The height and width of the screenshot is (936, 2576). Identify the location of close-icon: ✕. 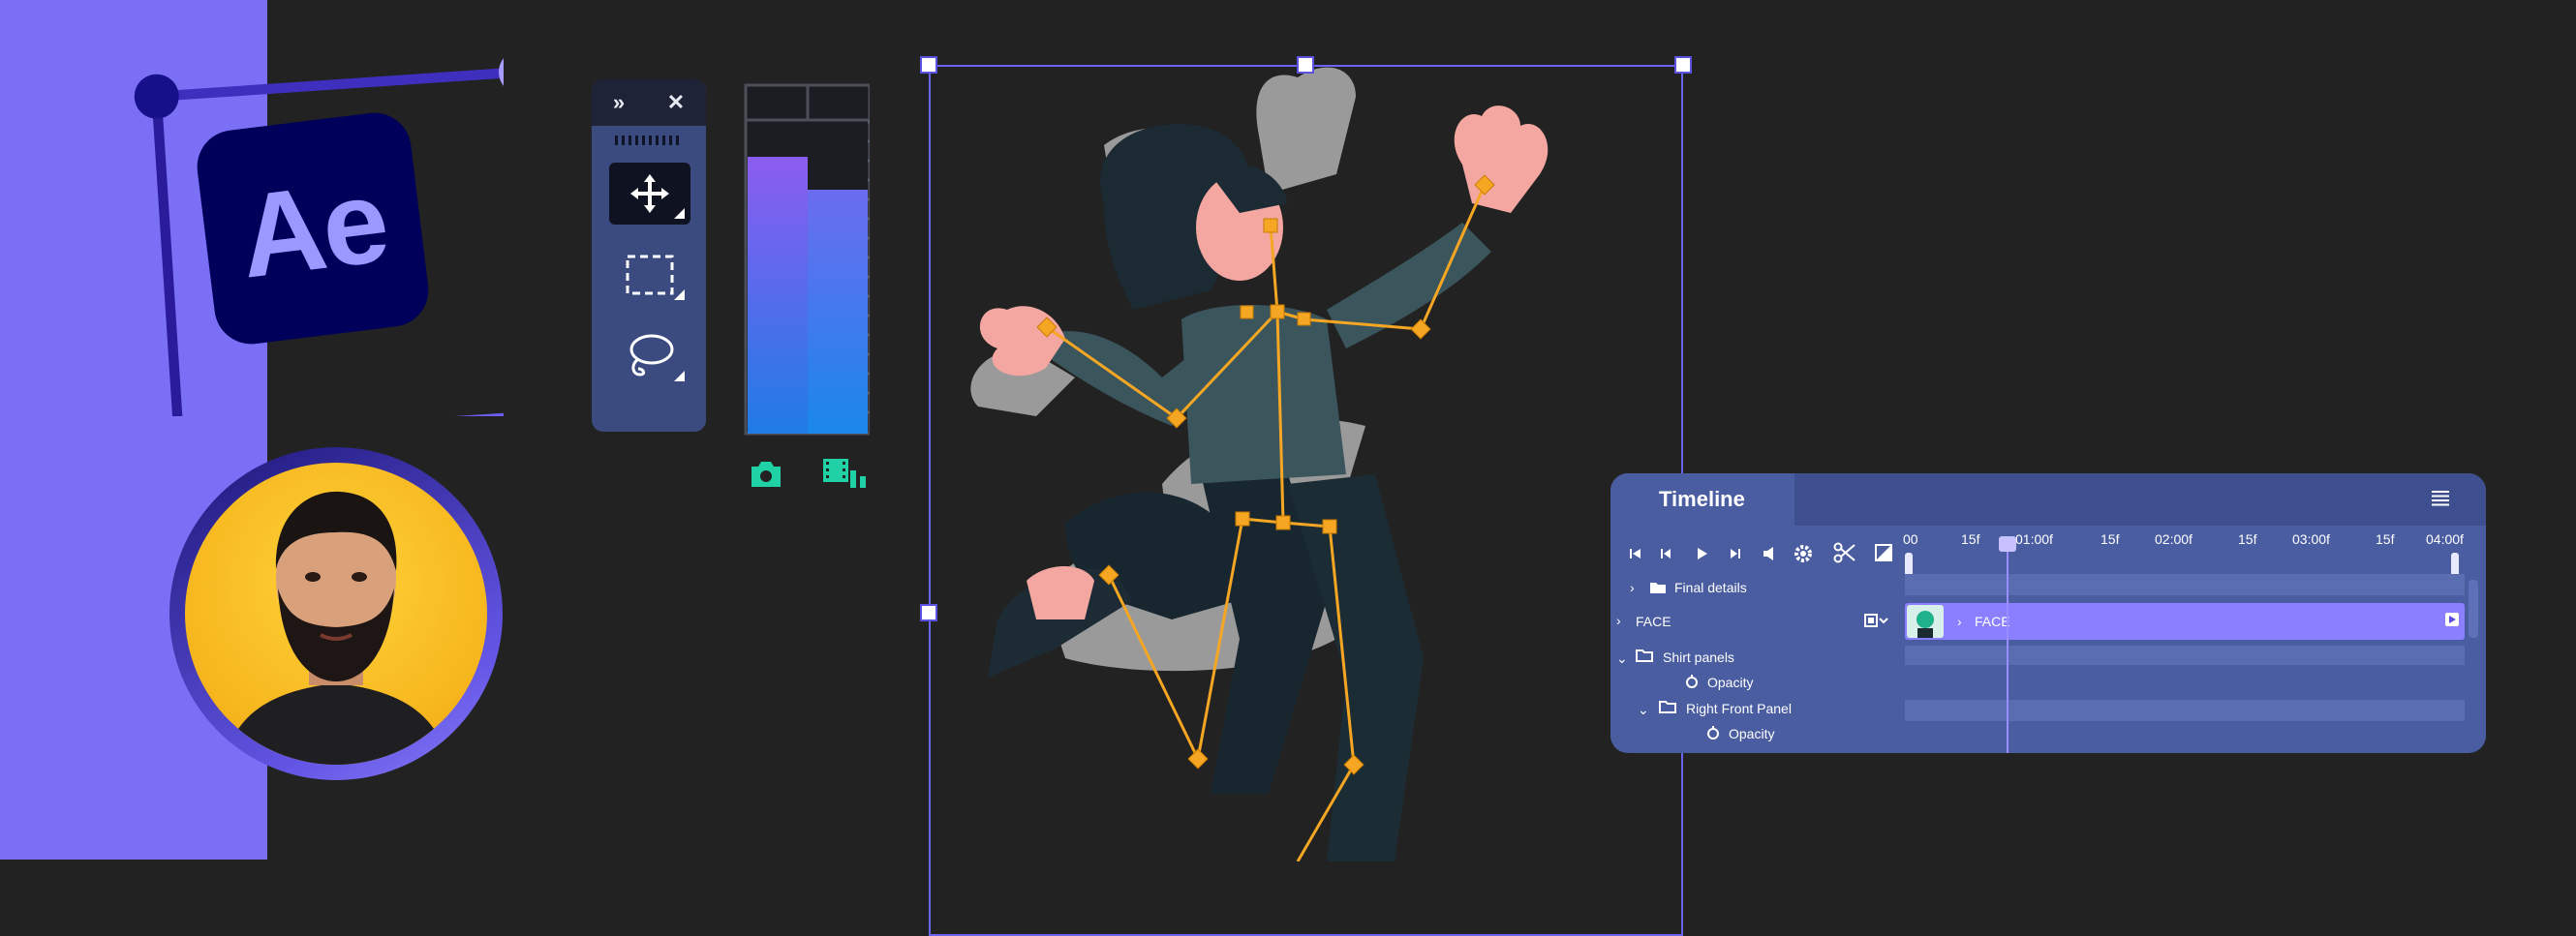
(676, 102).